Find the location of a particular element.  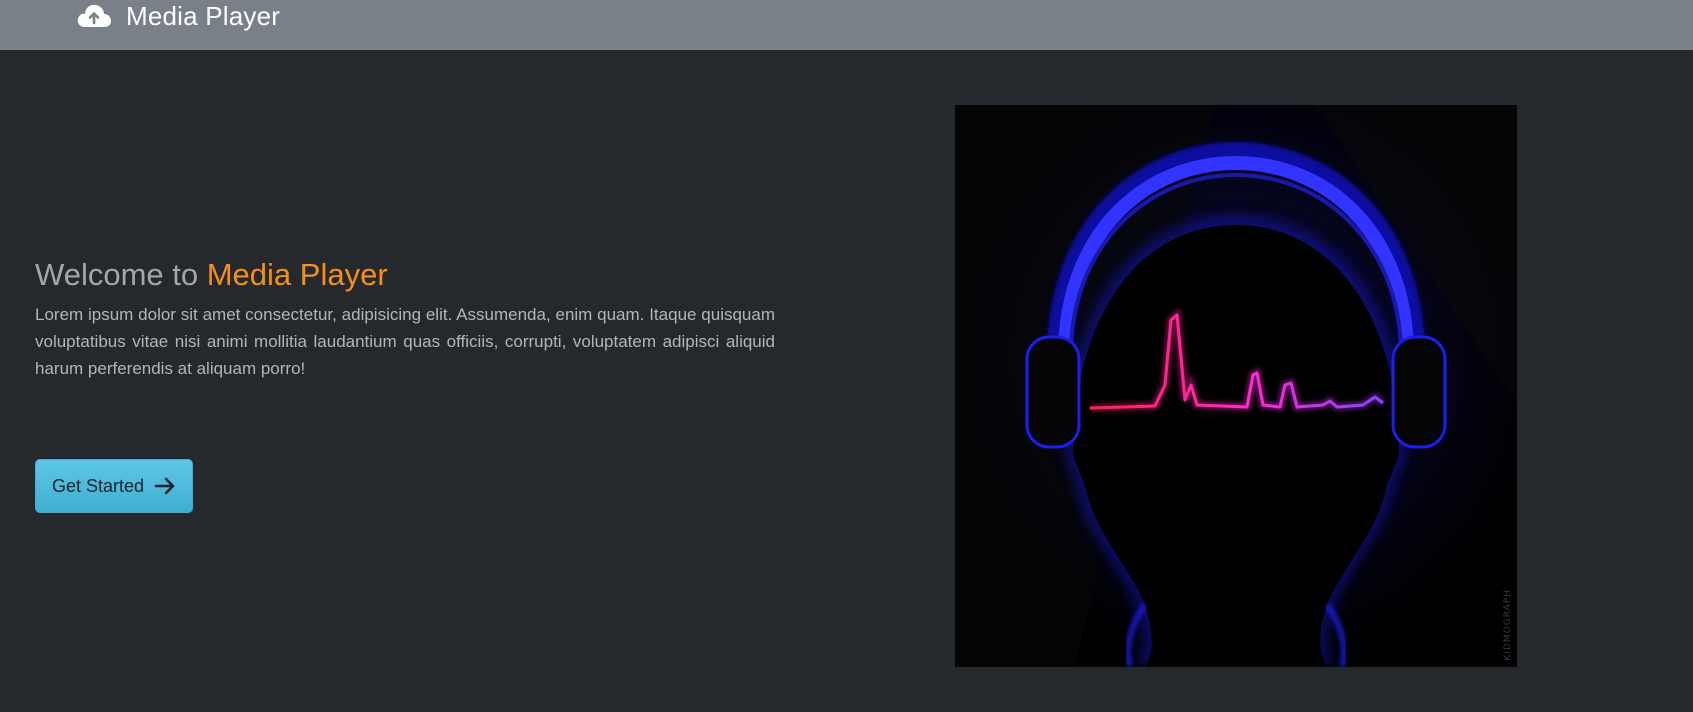

brand-link: Media Player is located at coordinates (178, 16).